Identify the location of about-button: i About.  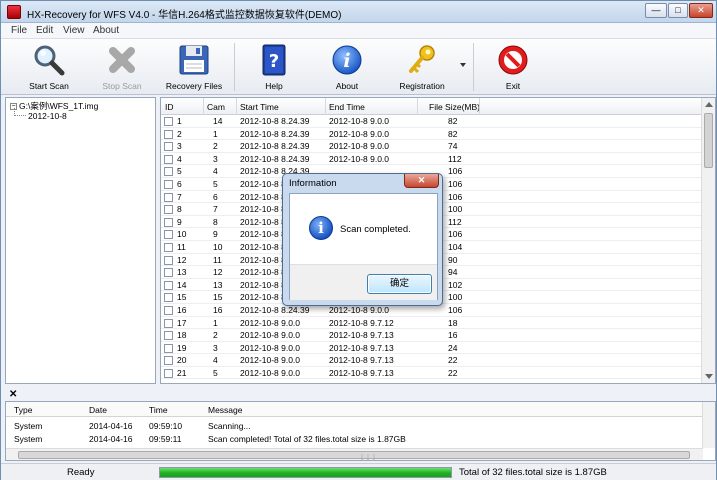
(347, 68).